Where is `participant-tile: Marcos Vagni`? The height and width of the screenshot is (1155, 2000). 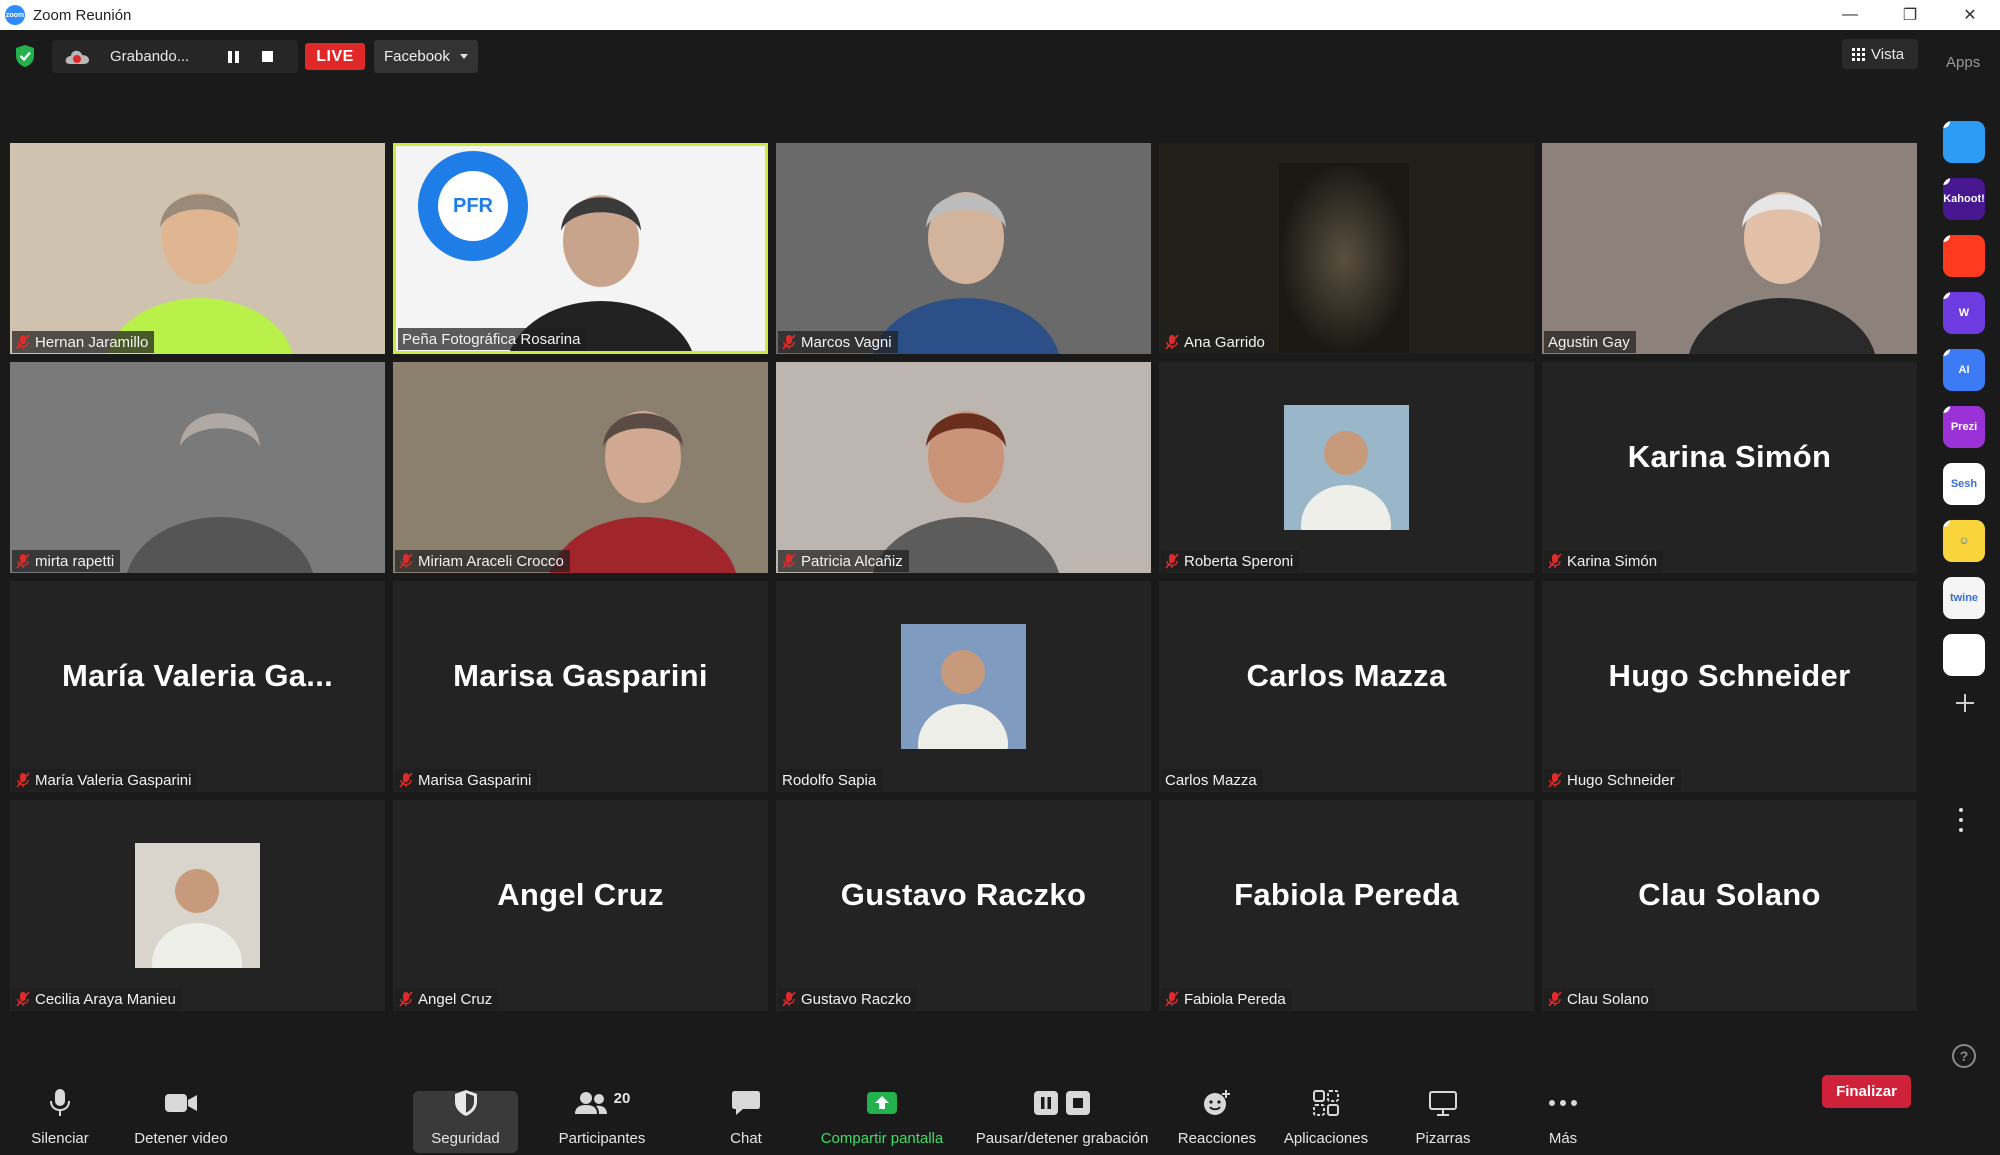 participant-tile: Marcos Vagni is located at coordinates (963, 248).